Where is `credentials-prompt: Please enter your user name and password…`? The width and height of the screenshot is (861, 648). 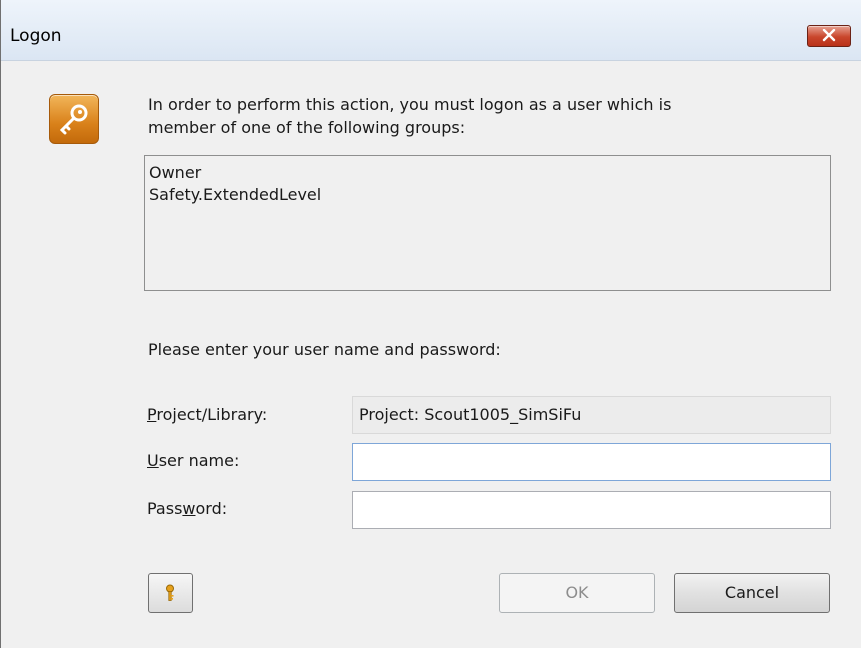
credentials-prompt: Please enter your user name and password… is located at coordinates (324, 349).